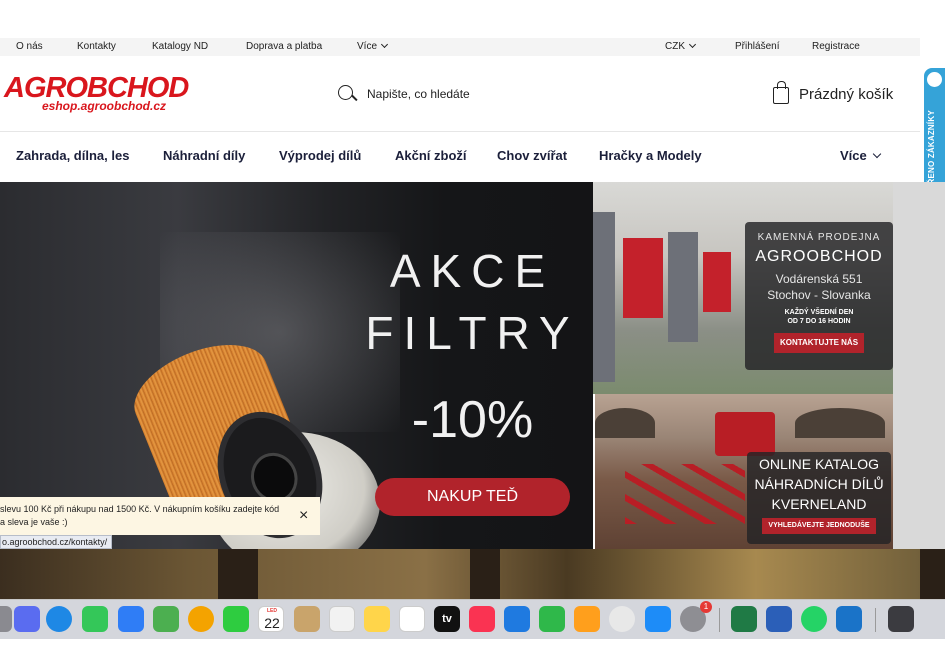 This screenshot has width=945, height=672. I want to click on excel-icon, so click(744, 619).